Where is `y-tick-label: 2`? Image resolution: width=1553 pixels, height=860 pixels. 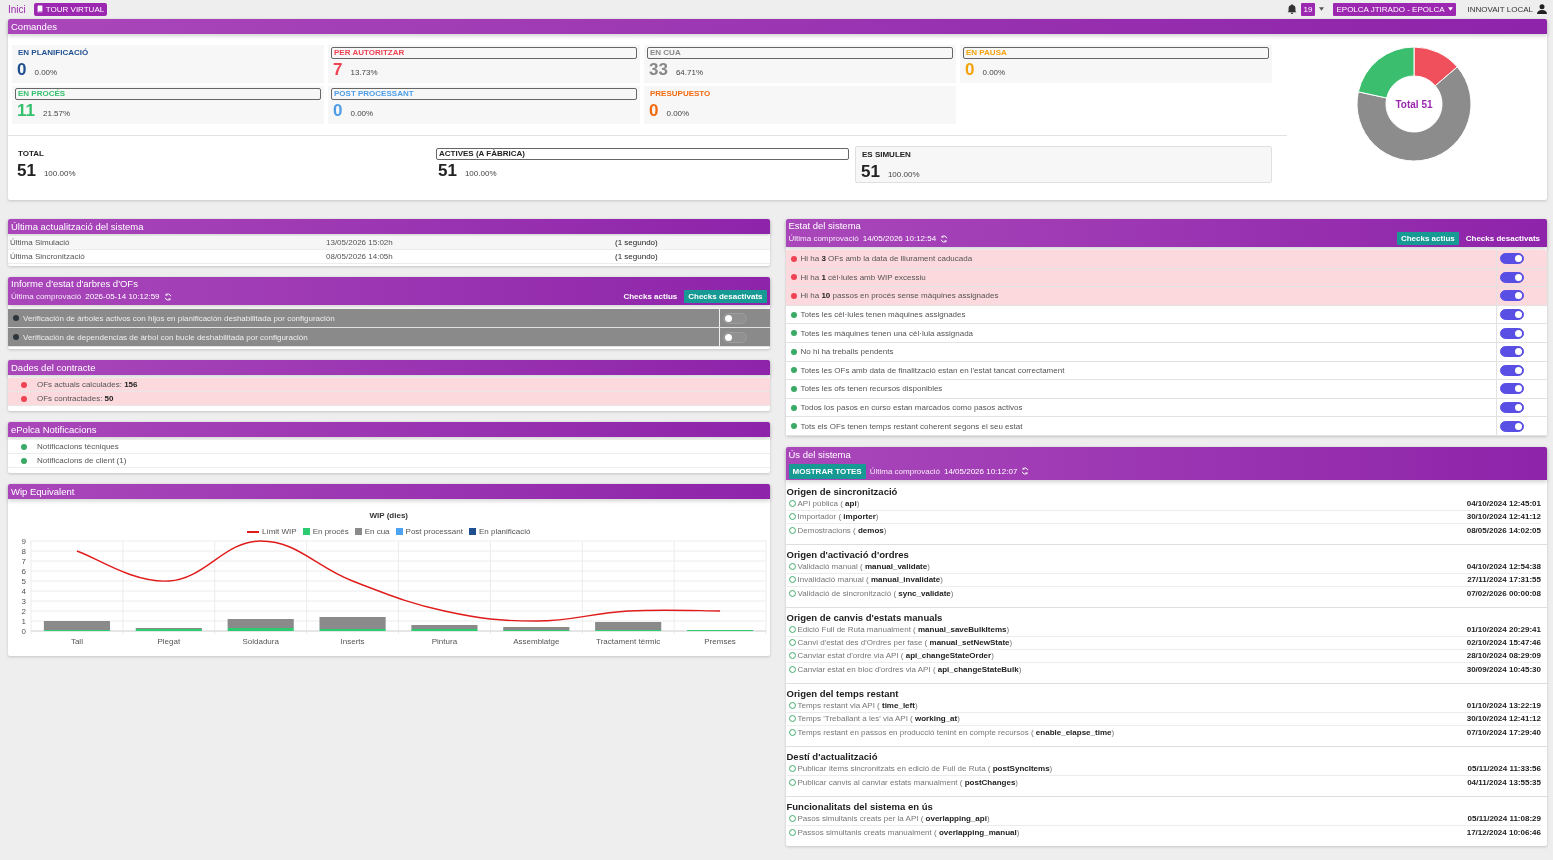 y-tick-label: 2 is located at coordinates (23, 611).